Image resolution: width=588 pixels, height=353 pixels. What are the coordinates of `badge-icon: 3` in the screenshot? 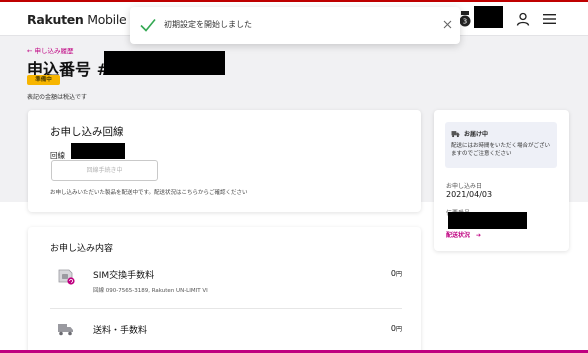 It's located at (465, 19).